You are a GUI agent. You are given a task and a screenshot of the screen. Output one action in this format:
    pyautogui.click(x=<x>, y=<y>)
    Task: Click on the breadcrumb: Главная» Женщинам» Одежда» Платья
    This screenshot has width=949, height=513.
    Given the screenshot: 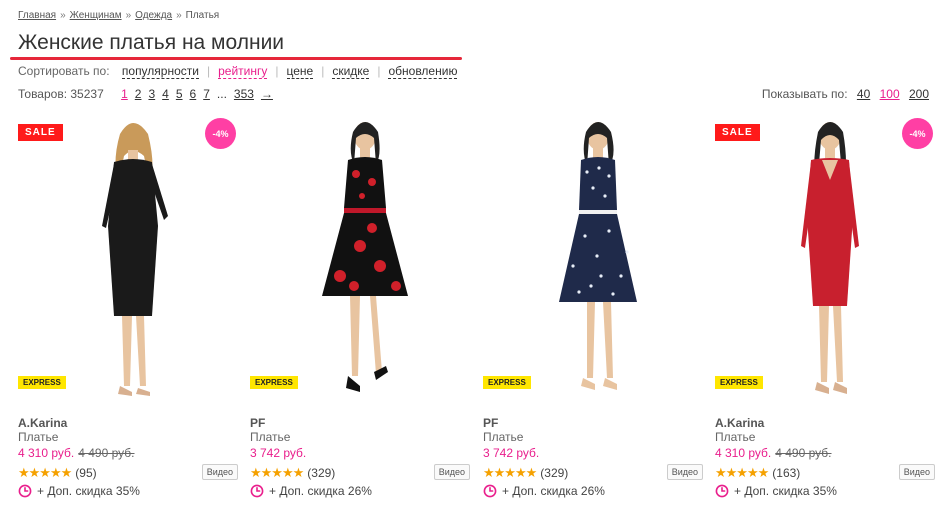 What is the action you would take?
    pyautogui.click(x=118, y=15)
    